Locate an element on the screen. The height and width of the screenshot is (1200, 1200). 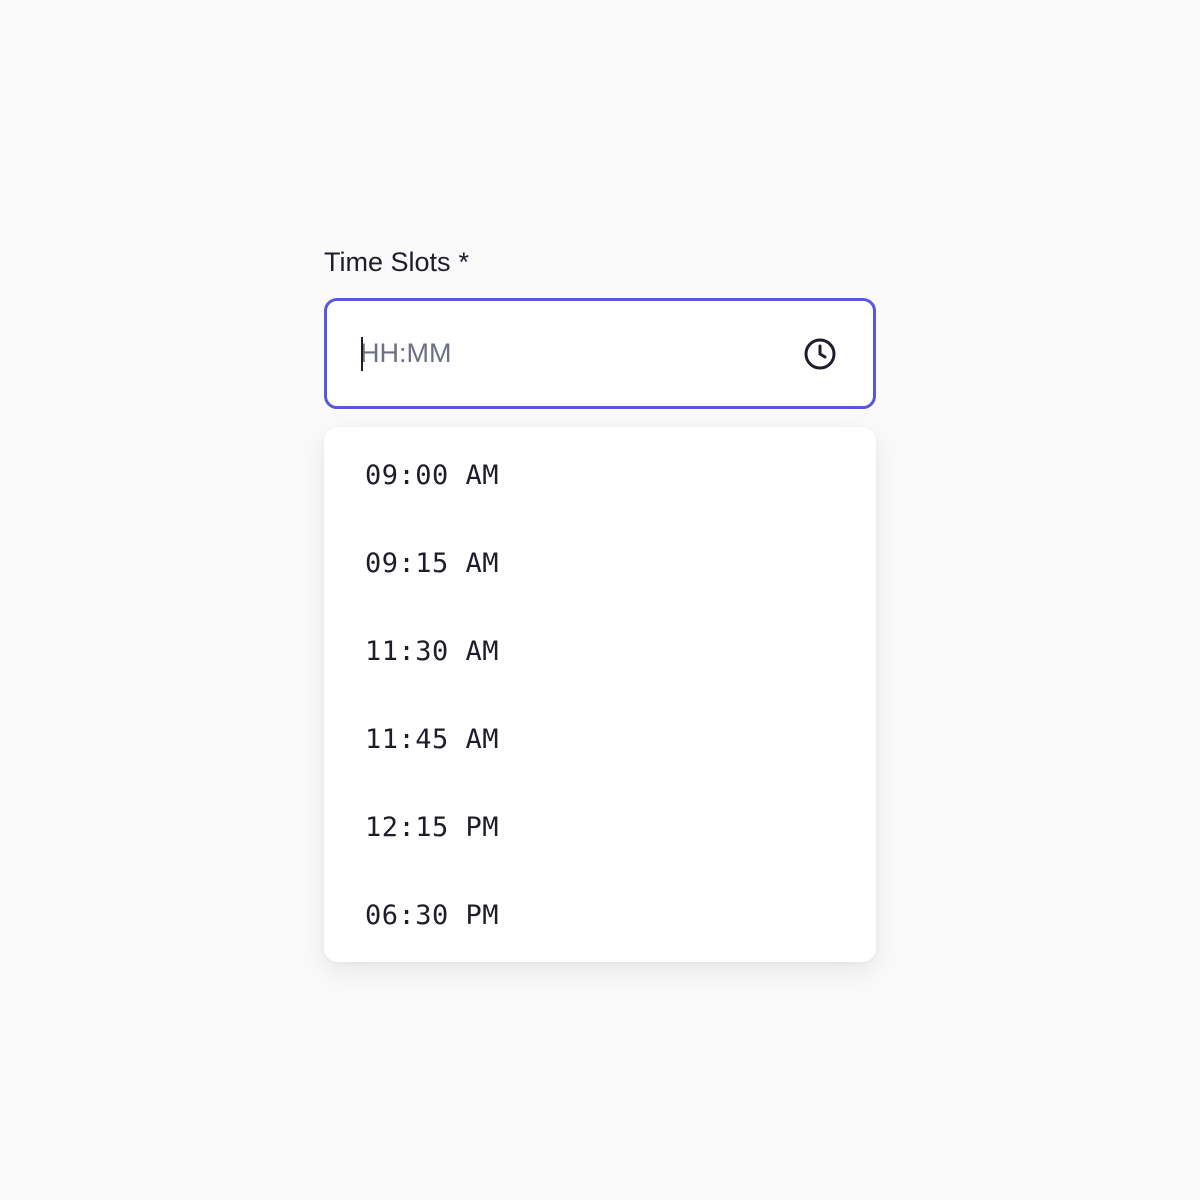
time-option: 06:30 PM is located at coordinates (600, 915).